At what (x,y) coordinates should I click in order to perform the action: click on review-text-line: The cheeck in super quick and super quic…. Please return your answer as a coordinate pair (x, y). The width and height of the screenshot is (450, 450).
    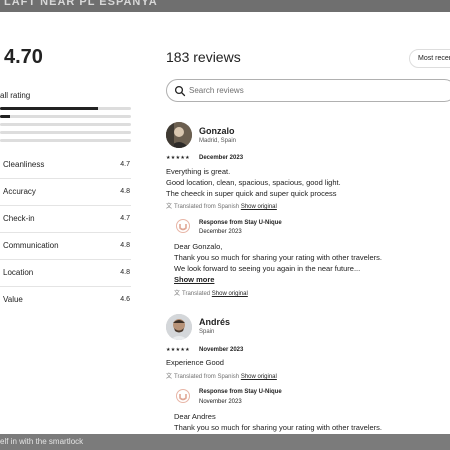
    Looking at the image, I should click on (251, 193).